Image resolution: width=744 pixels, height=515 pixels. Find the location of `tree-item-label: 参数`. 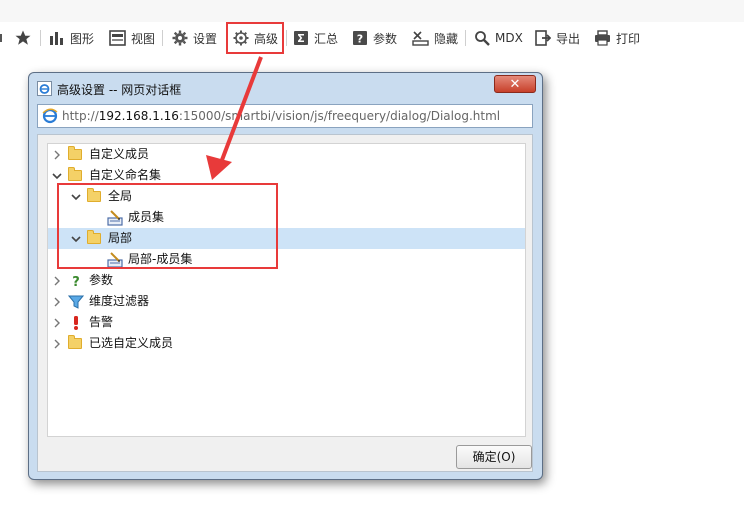

tree-item-label: 参数 is located at coordinates (101, 280).